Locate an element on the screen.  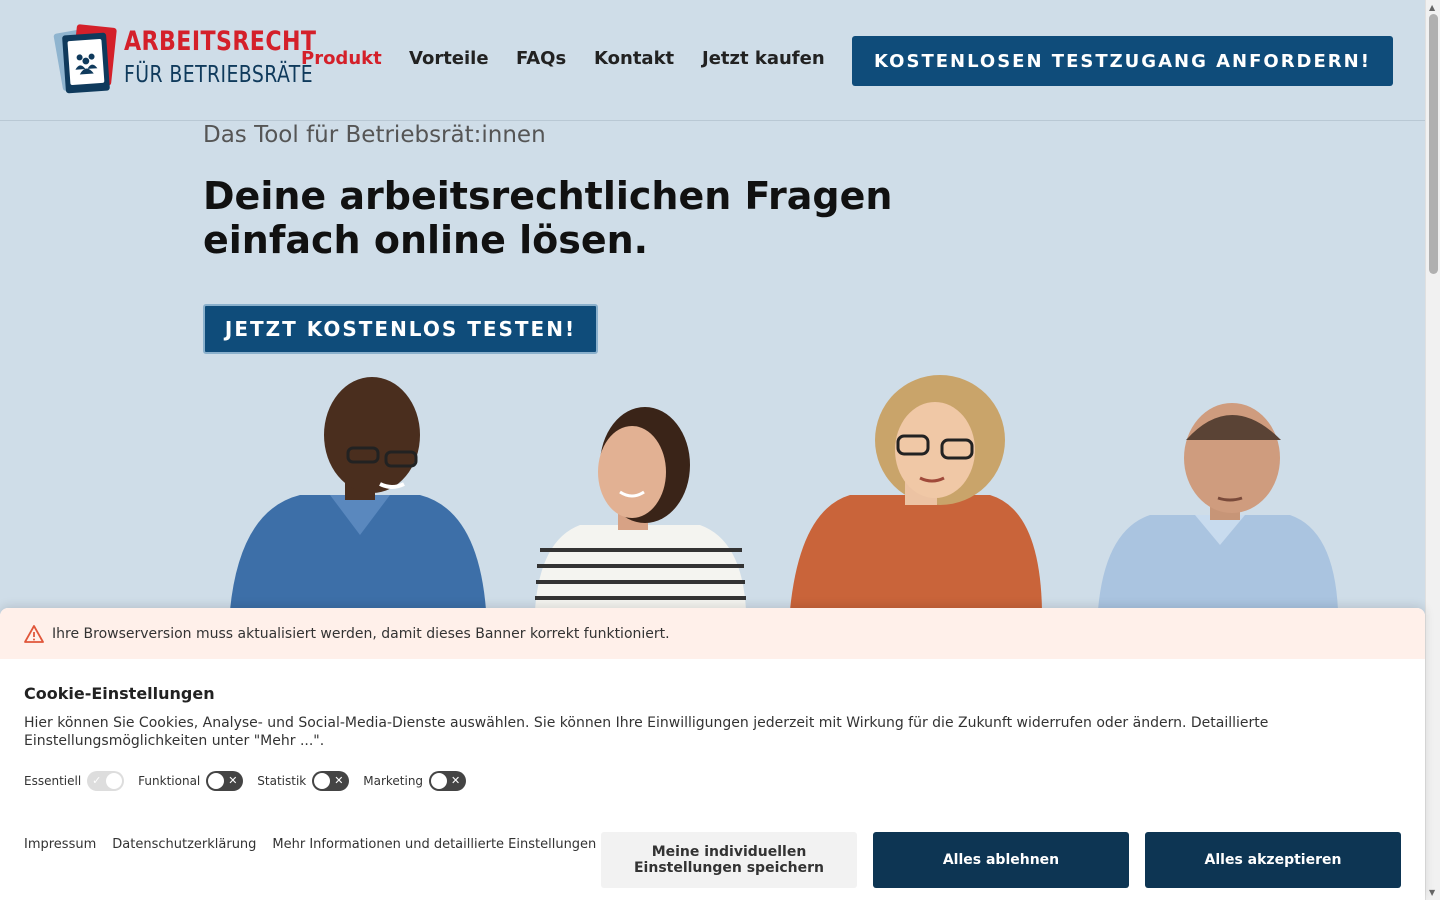
toggle-group-funktional: Funktional ✕ is located at coordinates (191, 781).